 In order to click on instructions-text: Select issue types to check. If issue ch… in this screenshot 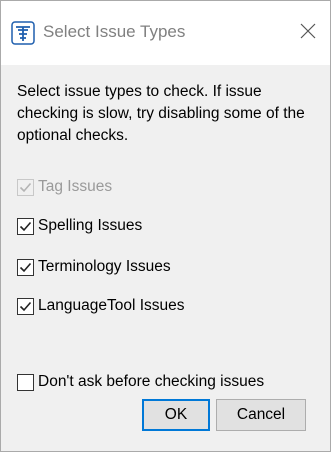, I will do `click(161, 113)`.